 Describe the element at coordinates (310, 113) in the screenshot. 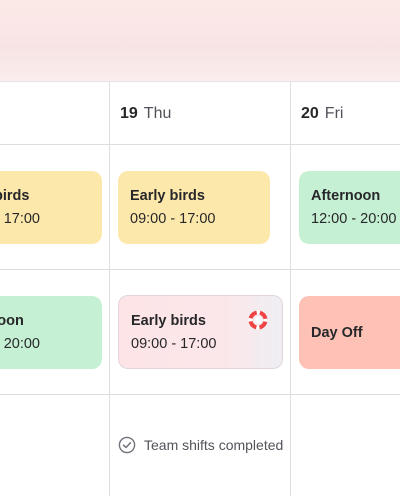

I see `day-number: 20` at that location.